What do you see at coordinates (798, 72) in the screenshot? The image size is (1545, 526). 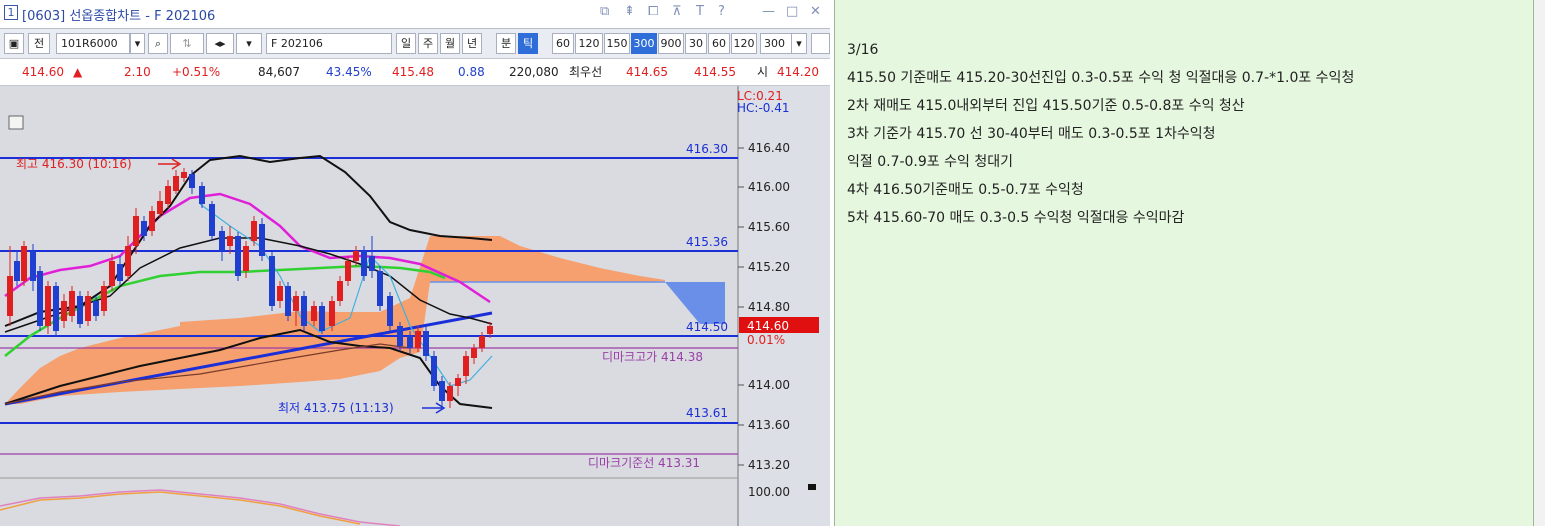 I see `open-price: 414.20` at bounding box center [798, 72].